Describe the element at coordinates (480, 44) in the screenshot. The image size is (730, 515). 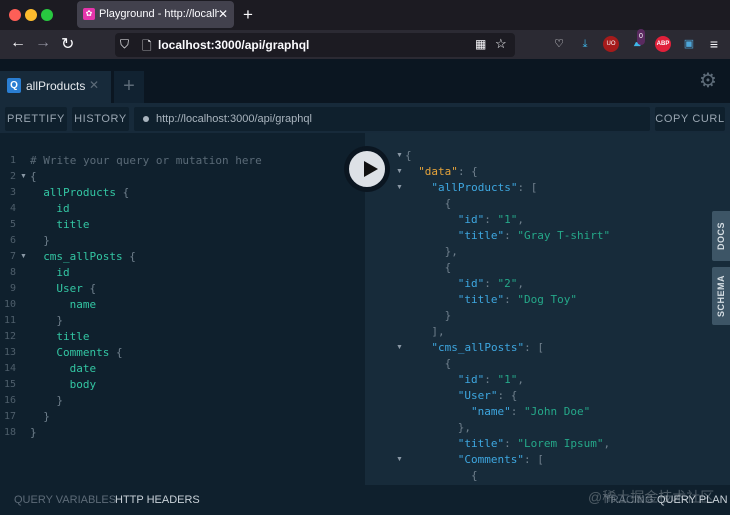
I see `qr-code-icon: ▦` at that location.